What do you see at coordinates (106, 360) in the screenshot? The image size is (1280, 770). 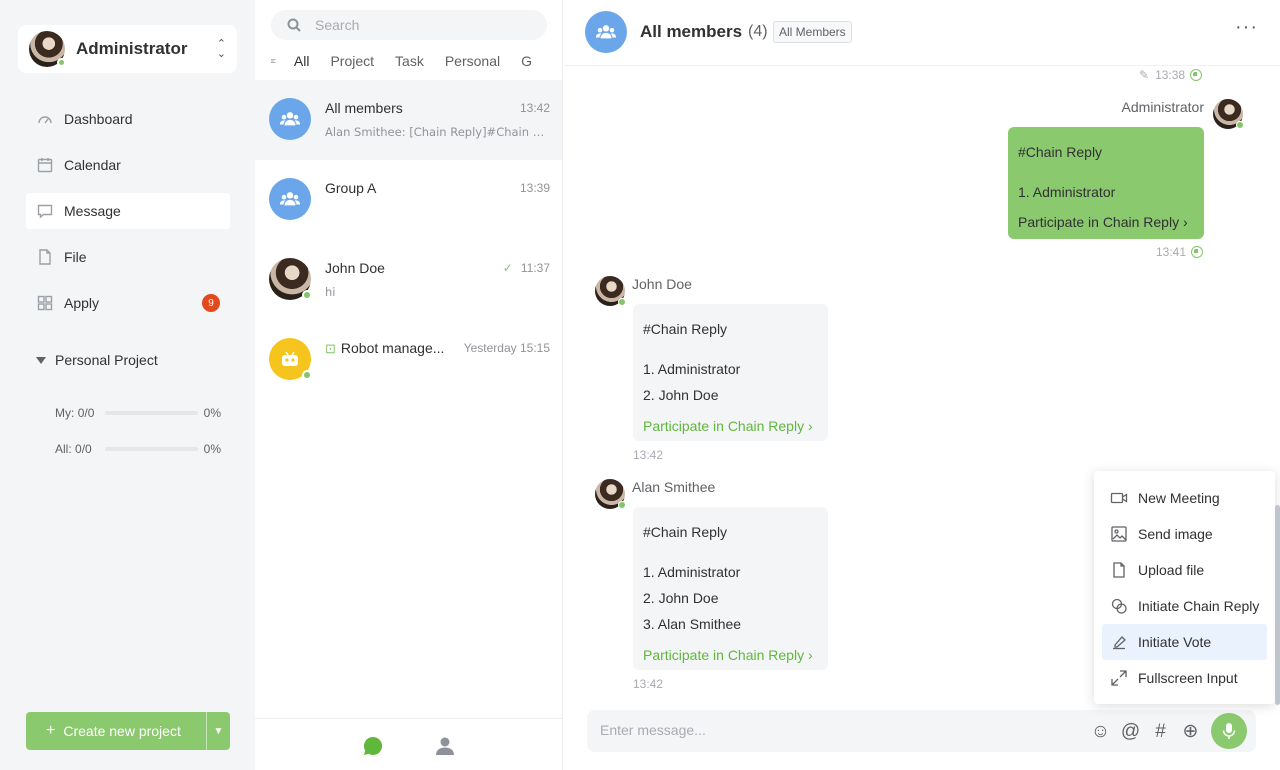 I see `project-title: Personal Project` at bounding box center [106, 360].